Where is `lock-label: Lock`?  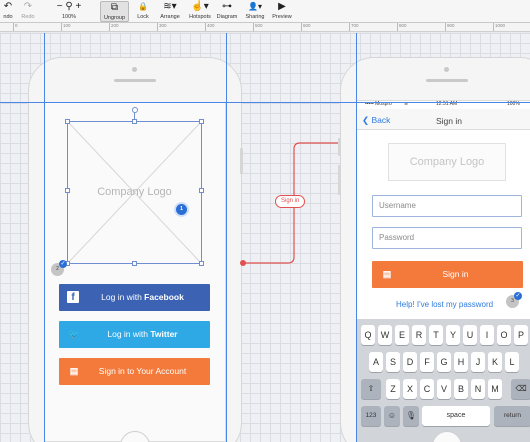
lock-label: Lock is located at coordinates (143, 17).